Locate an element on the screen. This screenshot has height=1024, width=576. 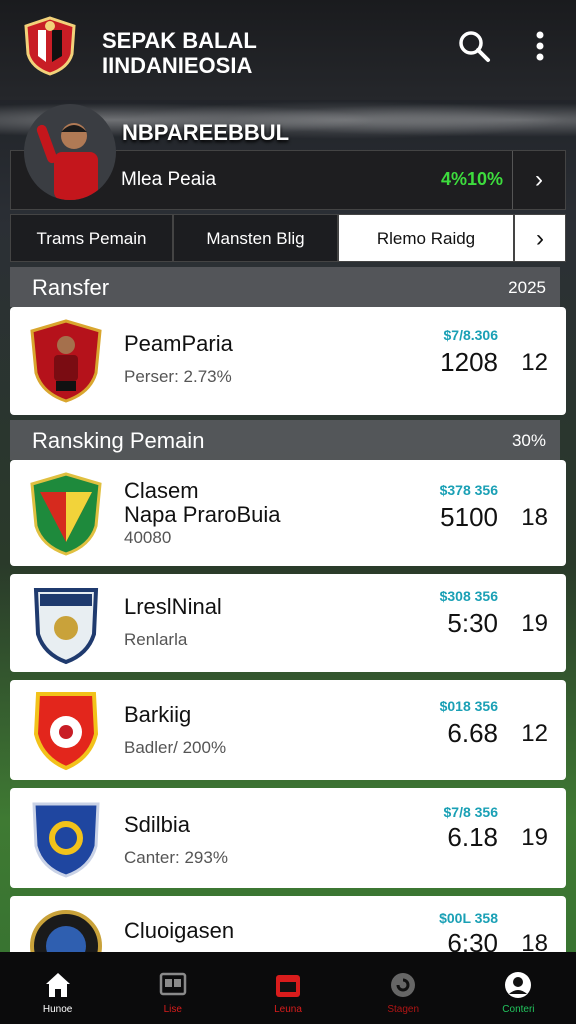
card-money: $308 356 is located at coordinates (468, 596).